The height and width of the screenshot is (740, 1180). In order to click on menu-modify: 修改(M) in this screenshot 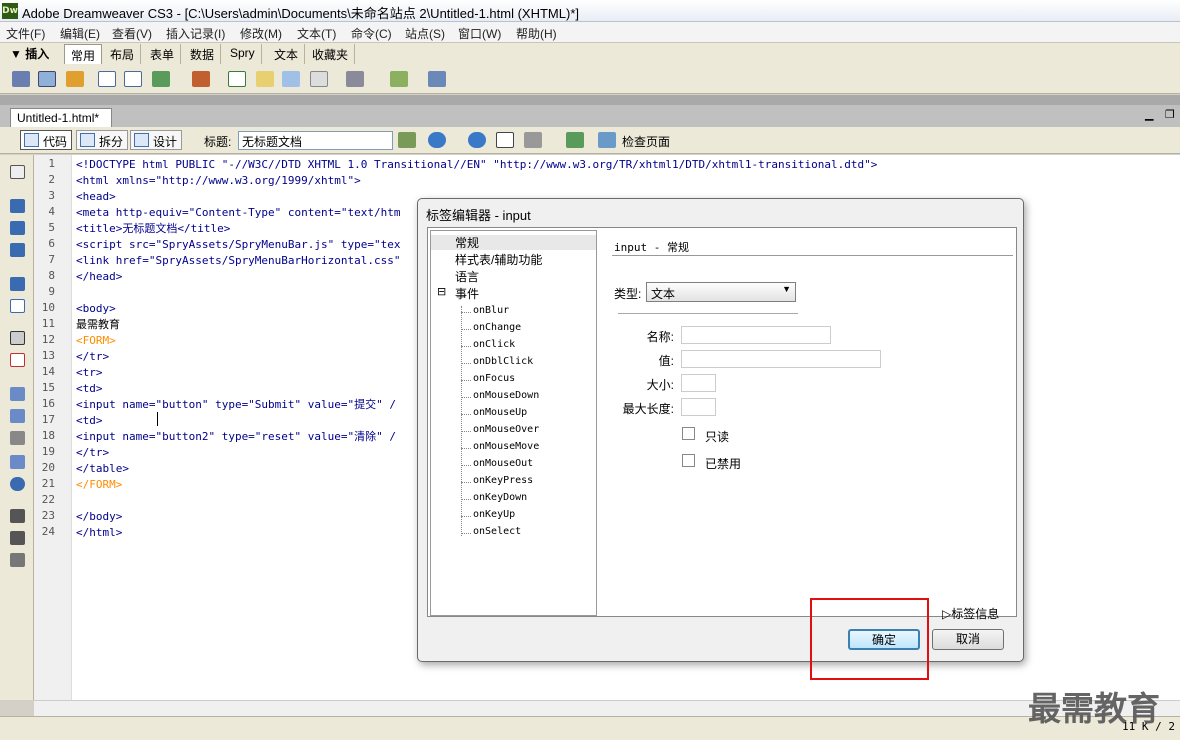, I will do `click(261, 33)`.